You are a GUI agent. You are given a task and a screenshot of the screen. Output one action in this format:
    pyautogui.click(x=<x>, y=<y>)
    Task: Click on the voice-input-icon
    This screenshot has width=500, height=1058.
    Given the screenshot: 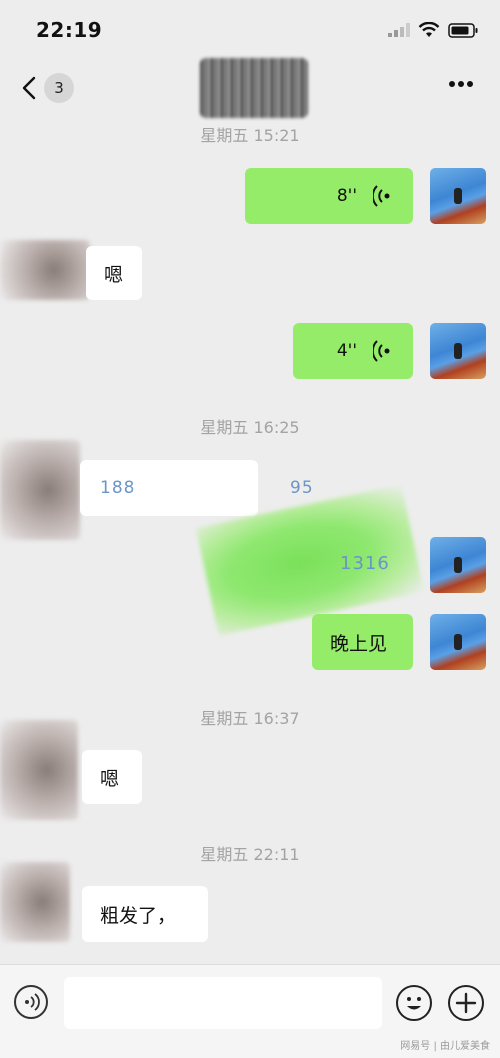 What is the action you would take?
    pyautogui.click(x=31, y=1002)
    